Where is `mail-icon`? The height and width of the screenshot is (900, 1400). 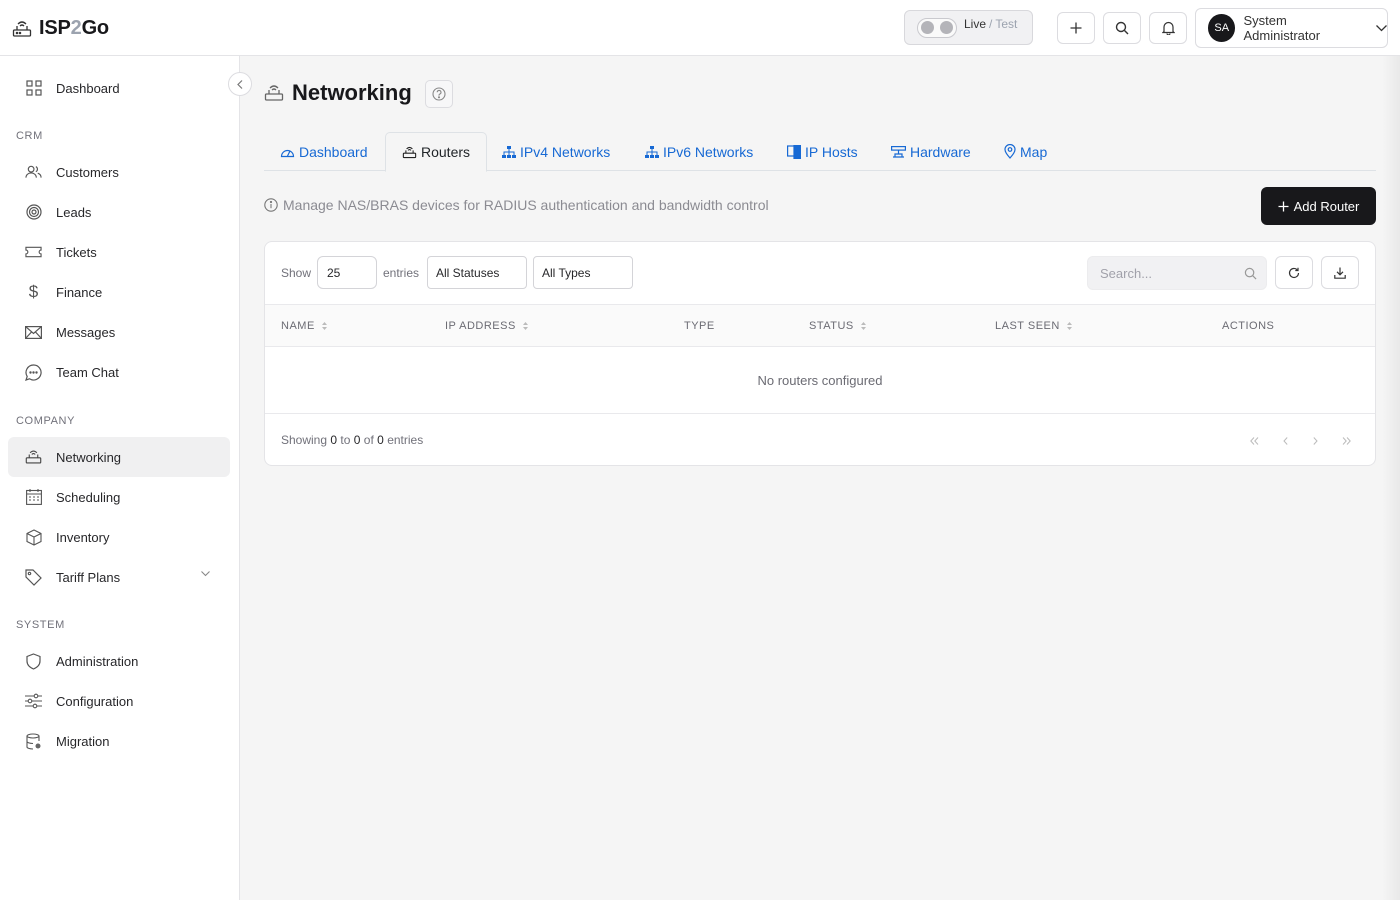 mail-icon is located at coordinates (33, 332).